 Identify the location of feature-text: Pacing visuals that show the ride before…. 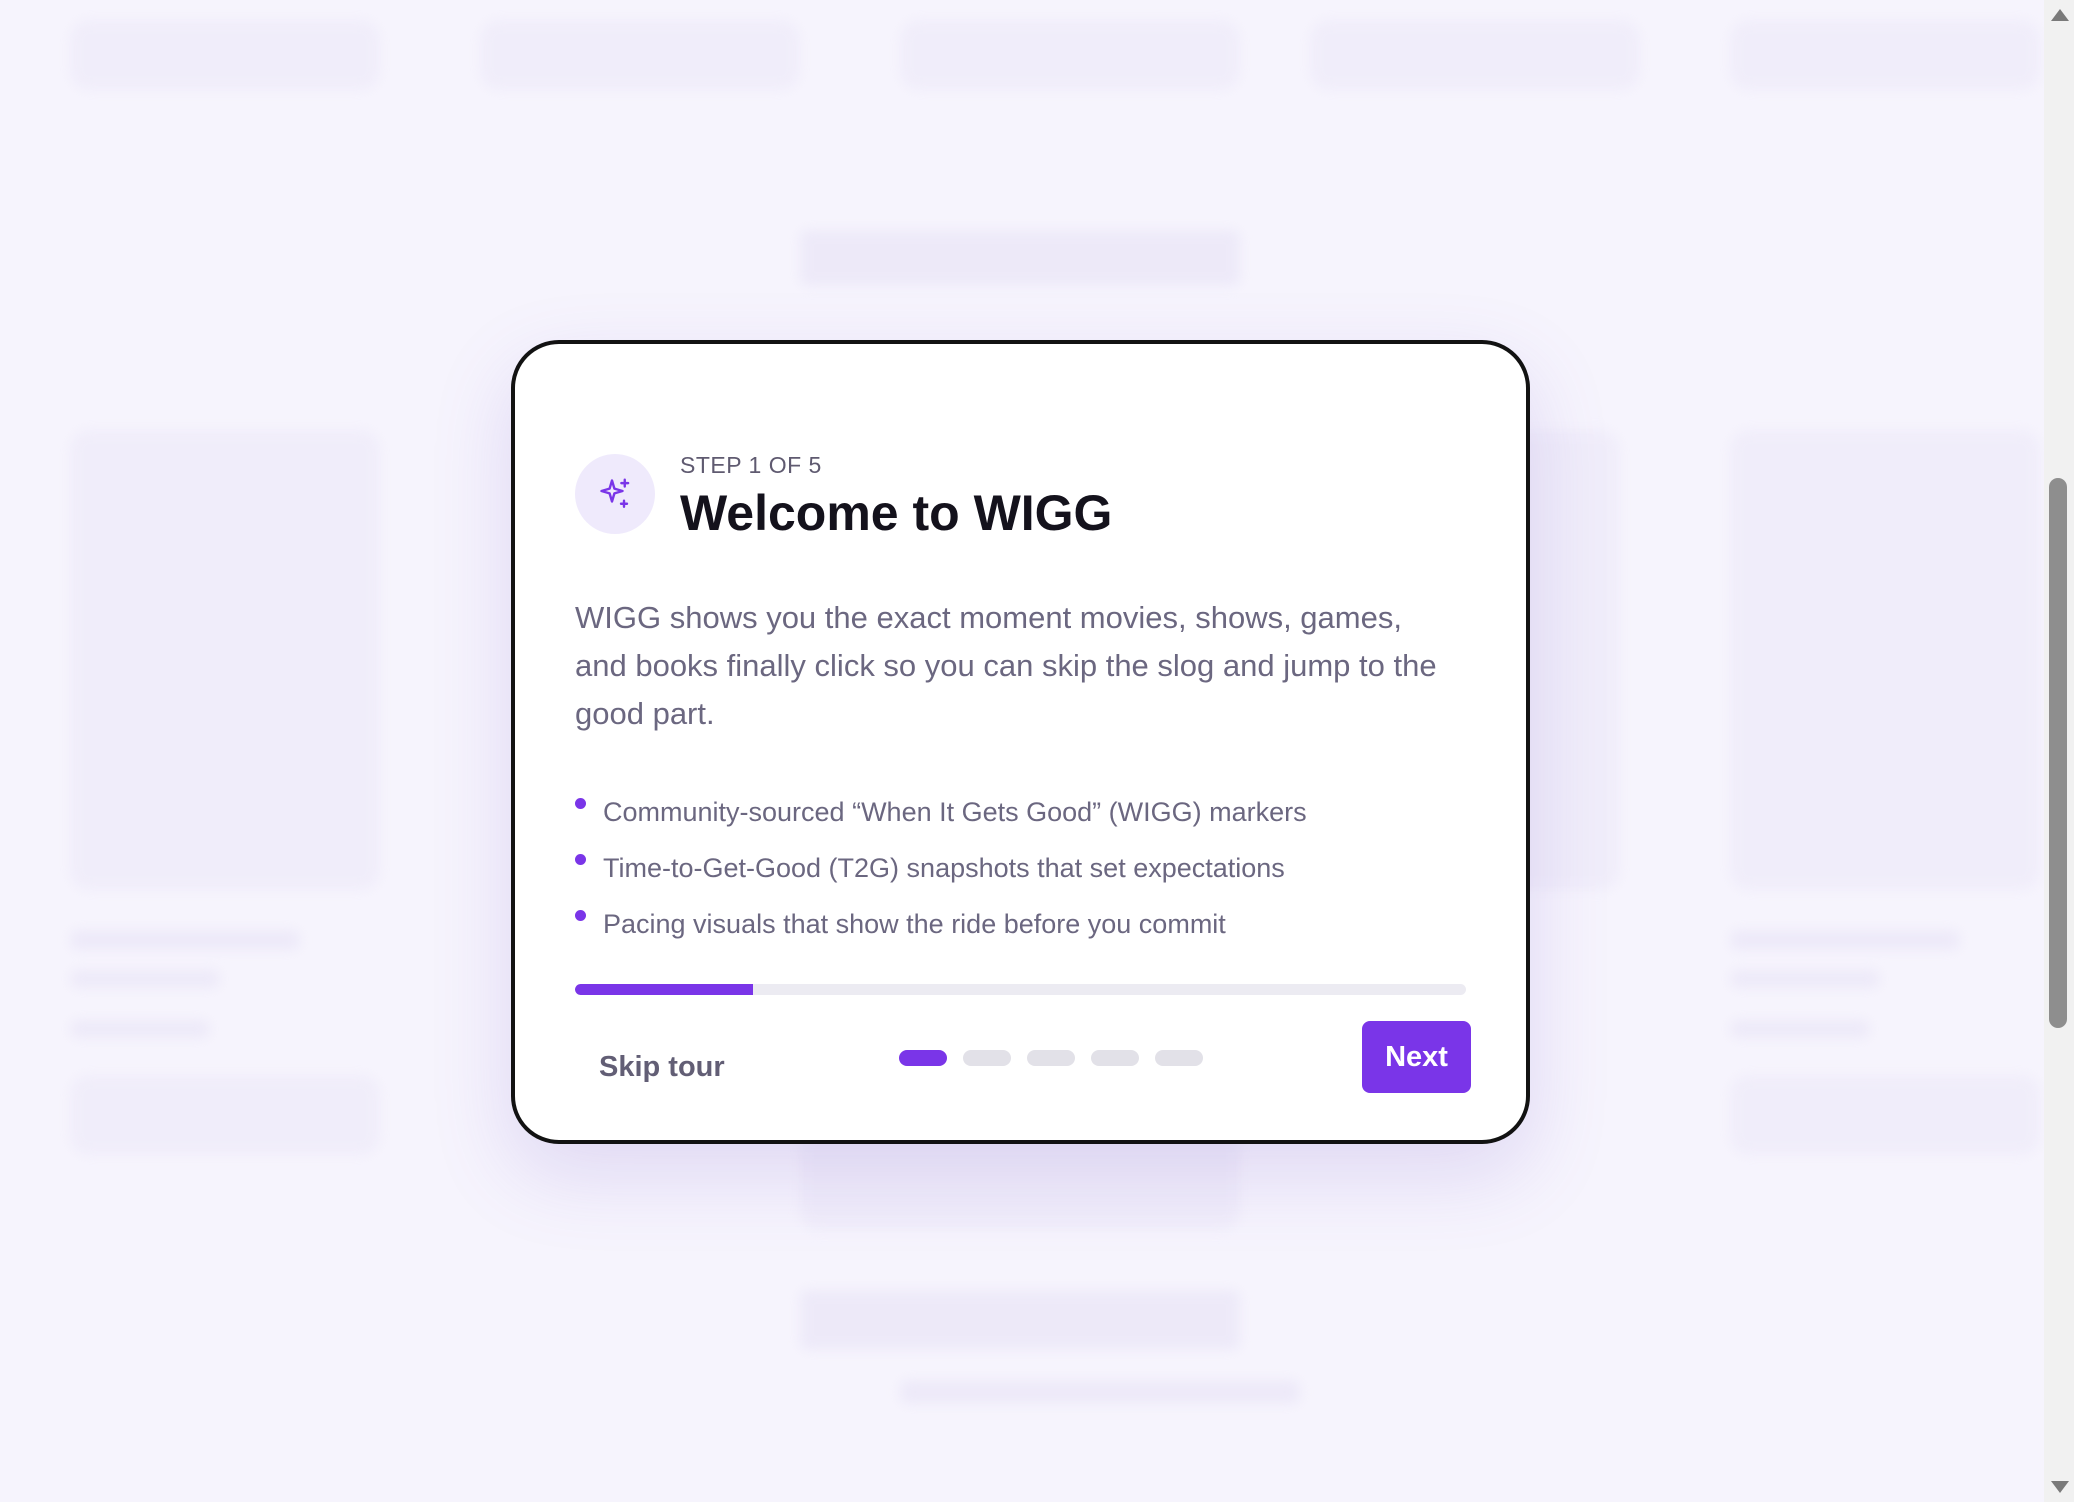
(914, 924).